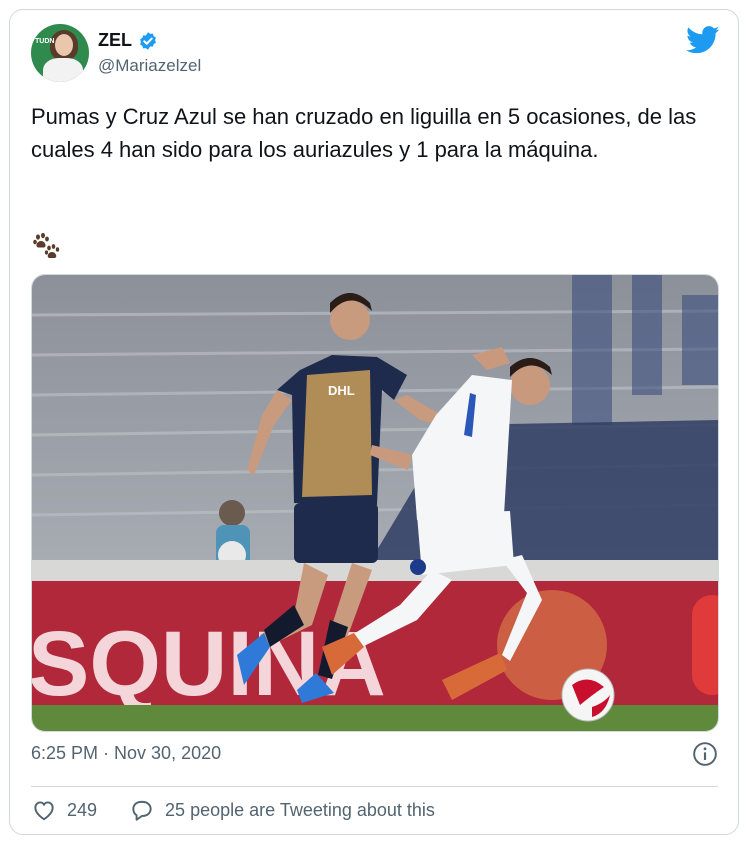 Image resolution: width=750 pixels, height=846 pixels. Describe the element at coordinates (149, 66) in the screenshot. I see `author-handle: @Mariazelzel` at that location.